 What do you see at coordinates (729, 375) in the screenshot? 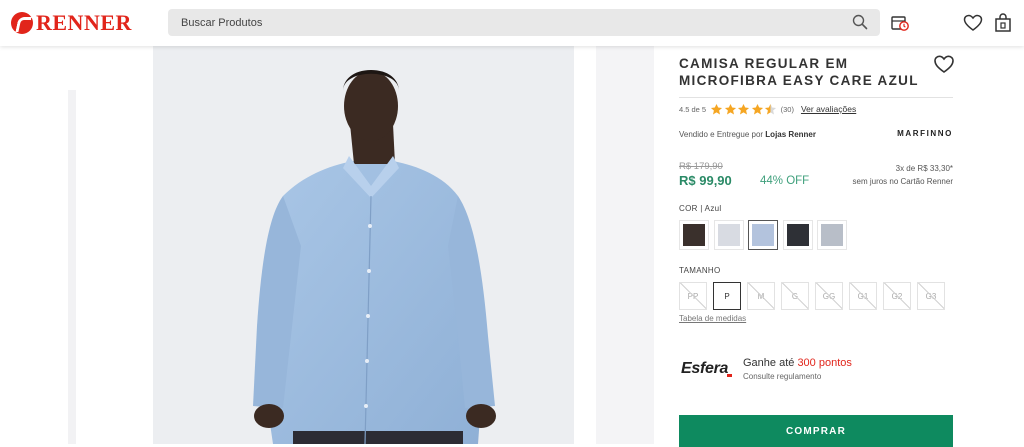
I see `esfera-logo-accent` at bounding box center [729, 375].